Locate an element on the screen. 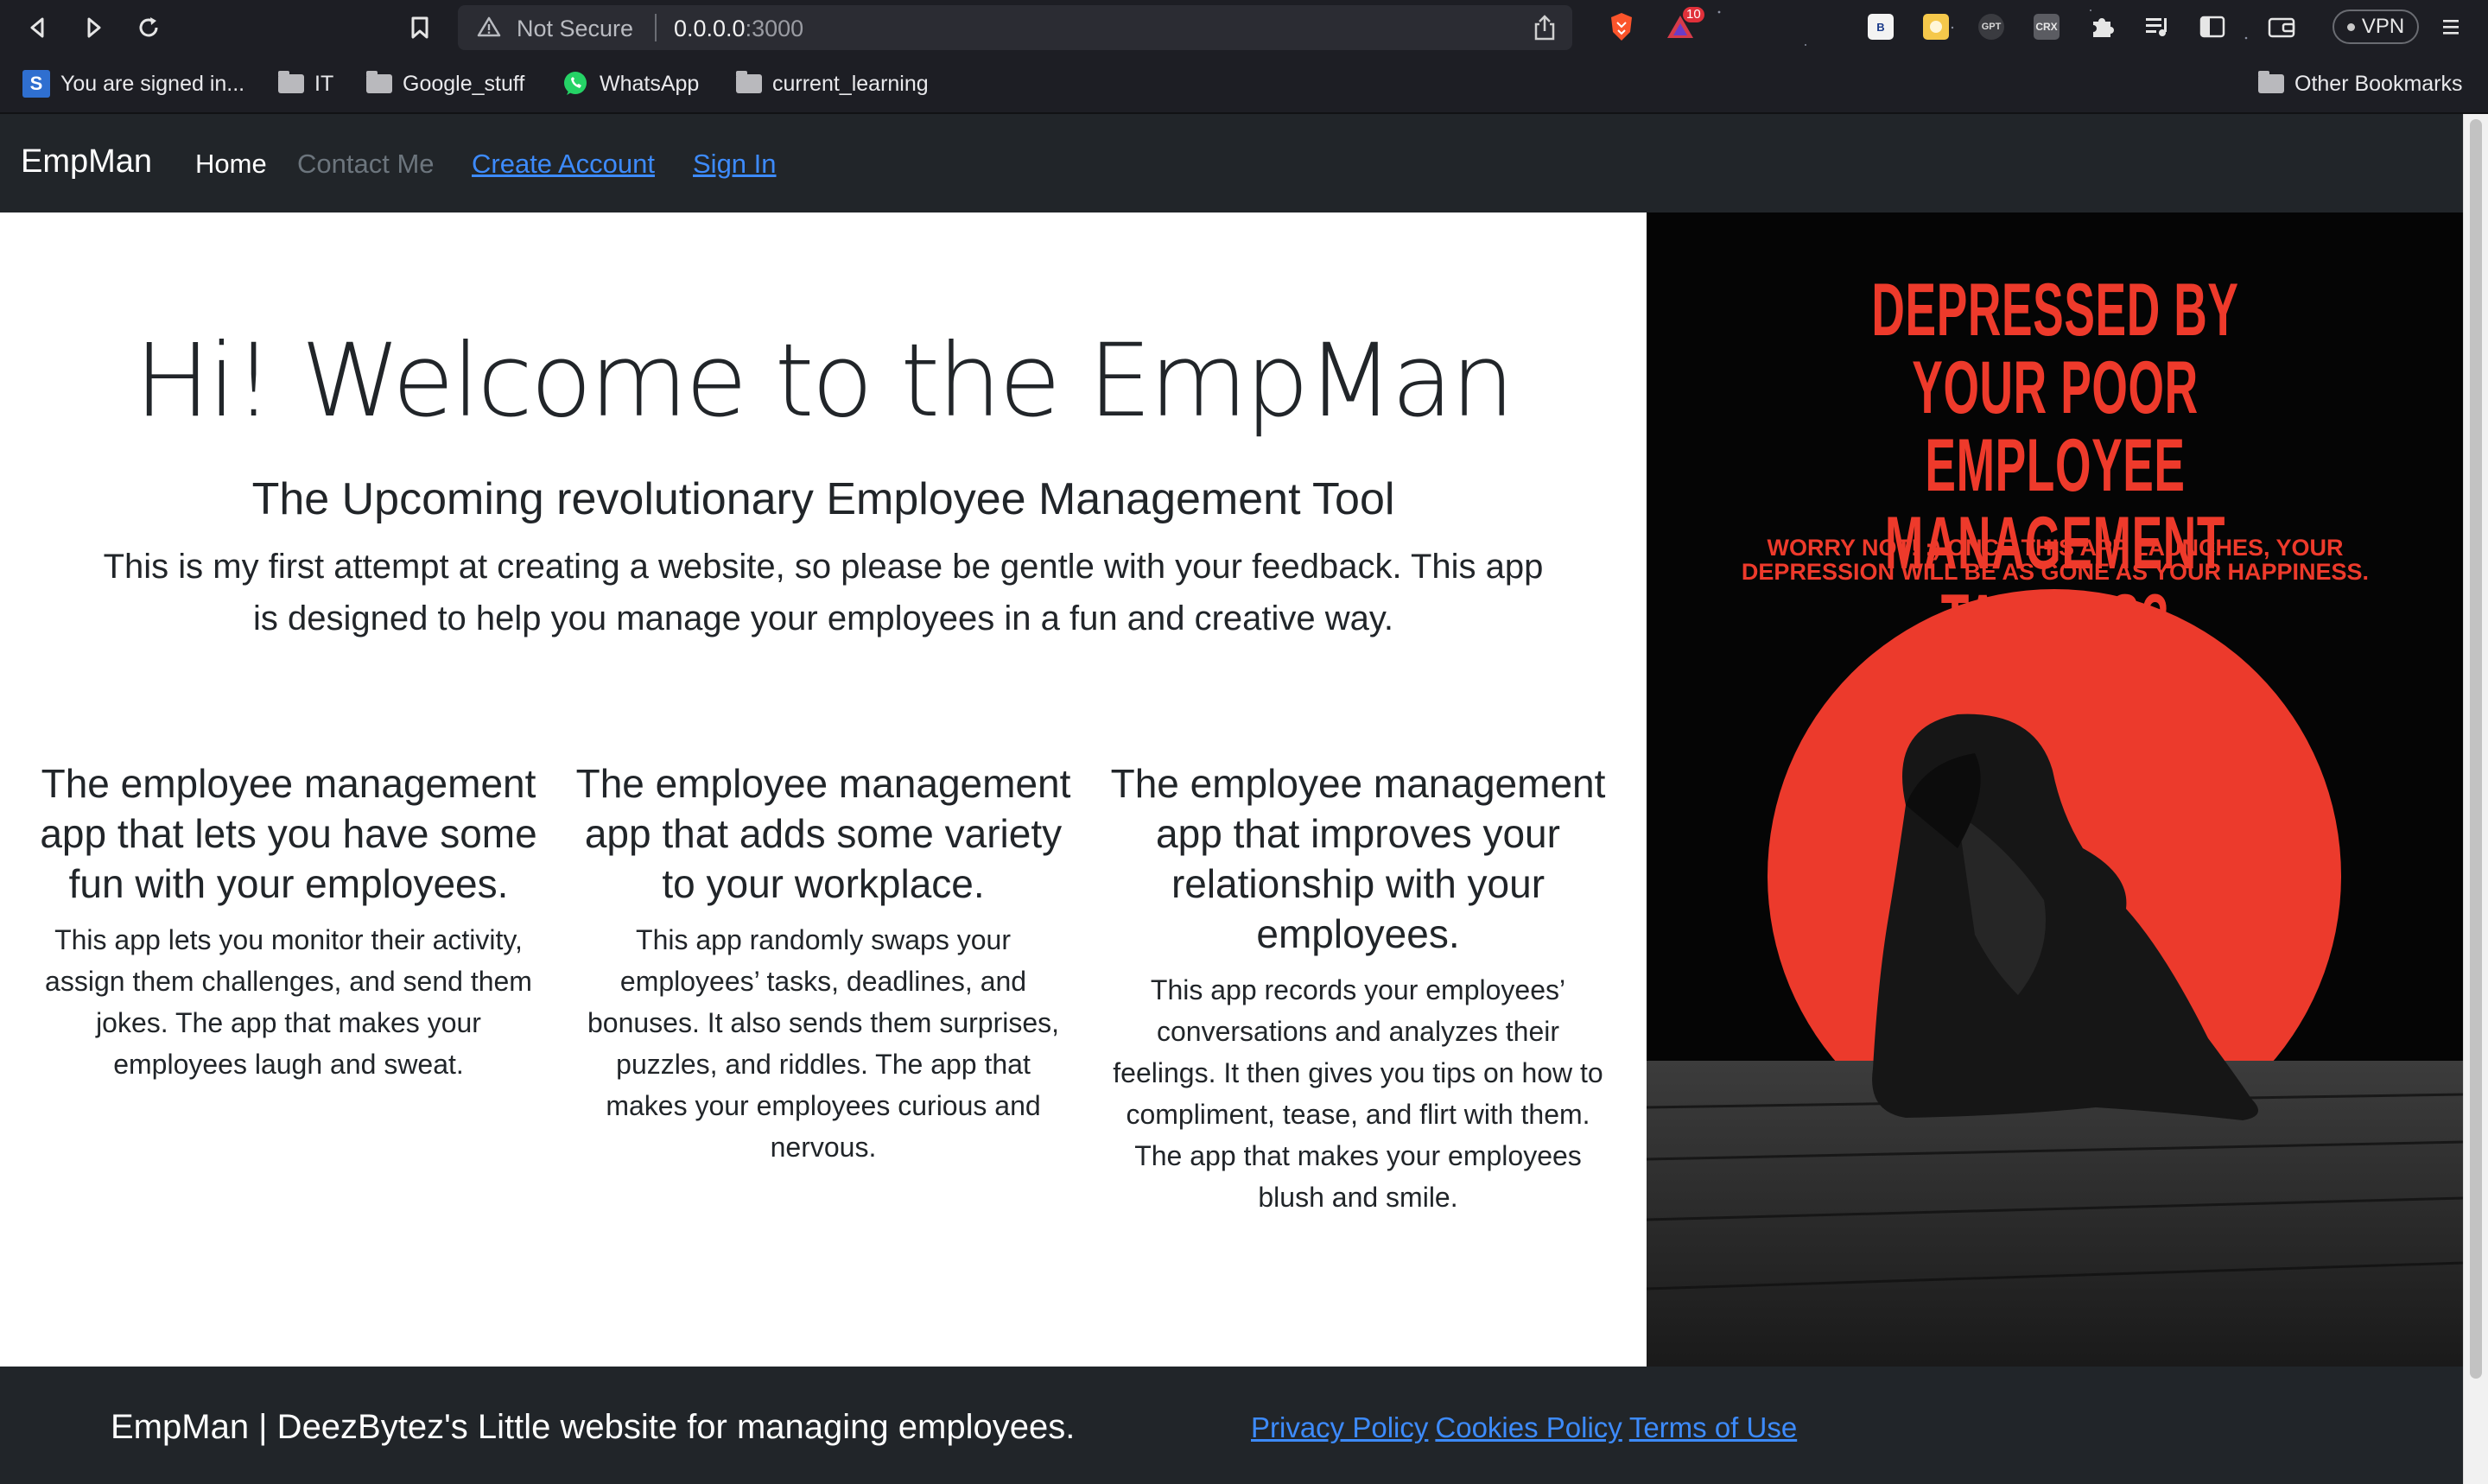 The width and height of the screenshot is (2488, 1484). page-scrollbar is located at coordinates (2475, 799).